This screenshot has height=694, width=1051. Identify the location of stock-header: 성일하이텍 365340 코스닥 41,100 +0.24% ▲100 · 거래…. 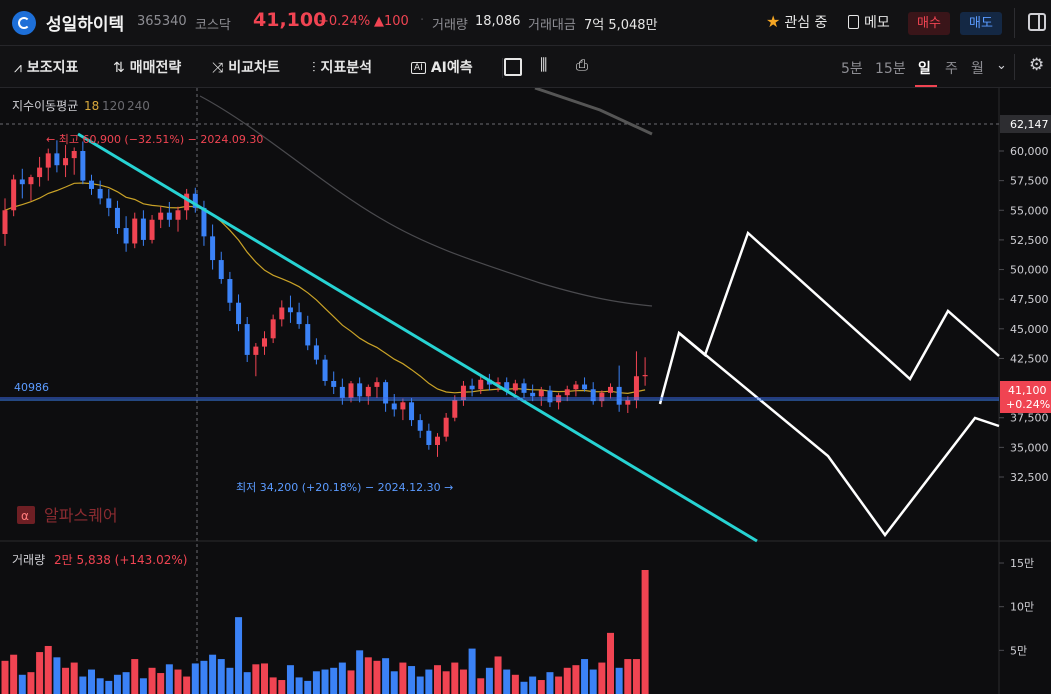
(525, 23).